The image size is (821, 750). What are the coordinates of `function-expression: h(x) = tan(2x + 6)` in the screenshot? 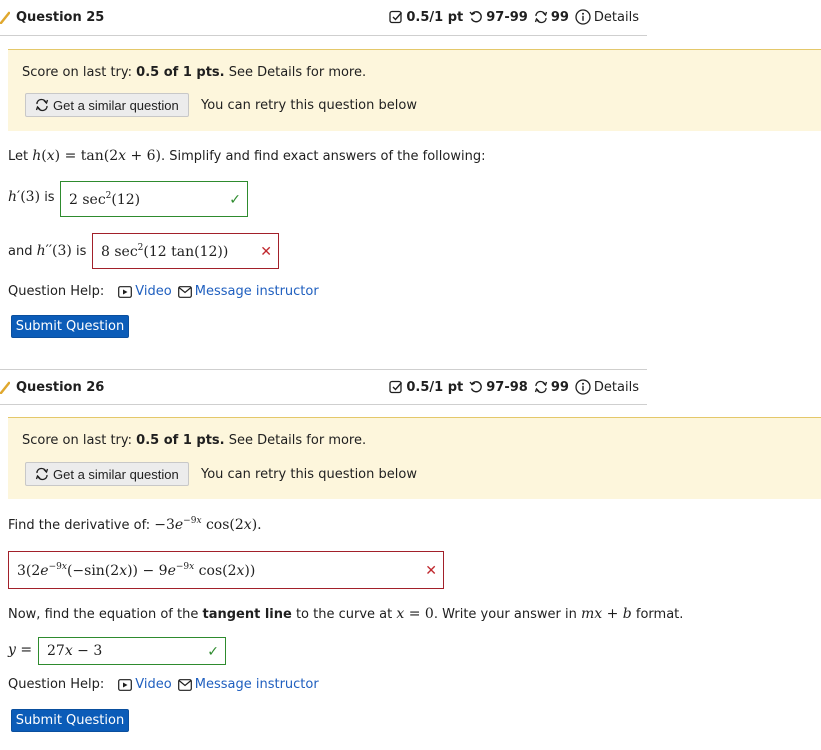 It's located at (97, 156).